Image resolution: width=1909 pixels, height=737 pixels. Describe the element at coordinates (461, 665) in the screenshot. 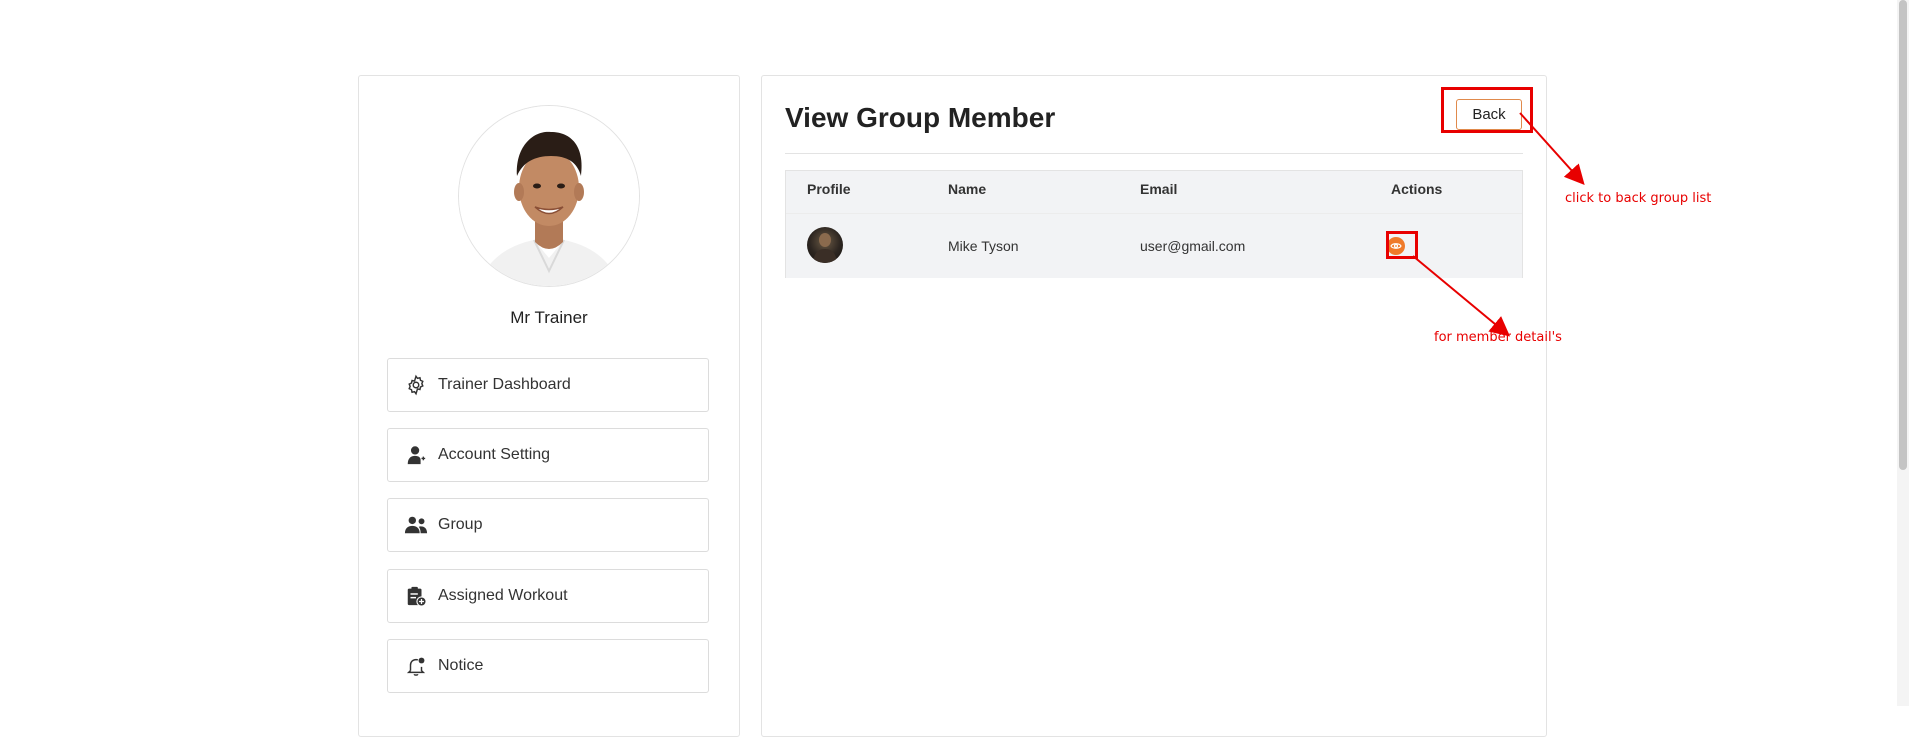

I see `sidebar-item-label: Notice` at that location.